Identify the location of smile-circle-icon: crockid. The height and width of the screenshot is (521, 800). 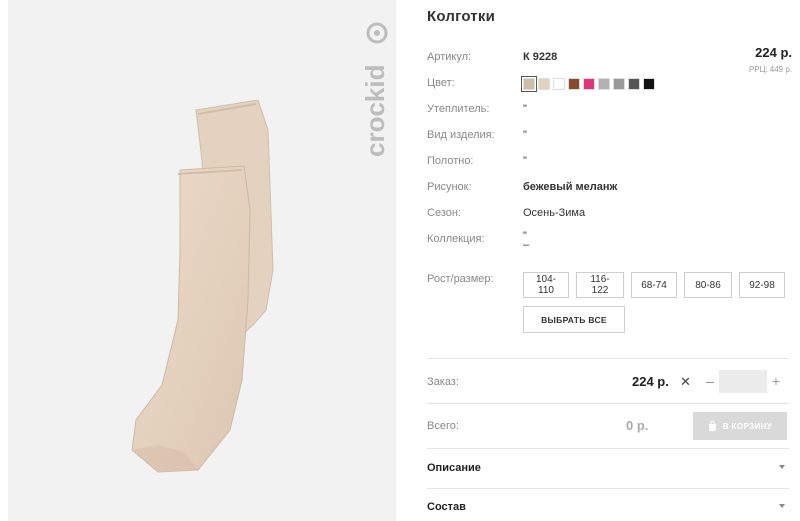
(375, 90).